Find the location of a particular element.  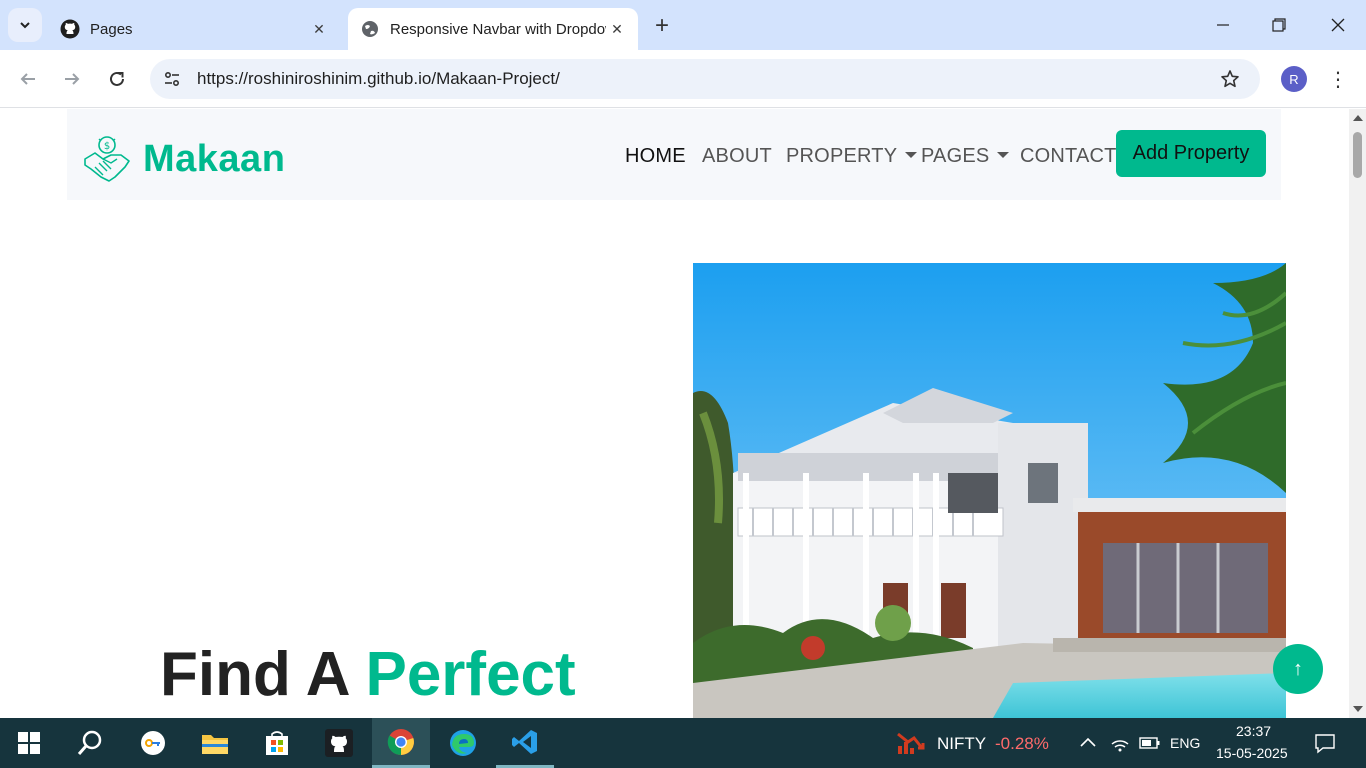

store-icon is located at coordinates (277, 743).